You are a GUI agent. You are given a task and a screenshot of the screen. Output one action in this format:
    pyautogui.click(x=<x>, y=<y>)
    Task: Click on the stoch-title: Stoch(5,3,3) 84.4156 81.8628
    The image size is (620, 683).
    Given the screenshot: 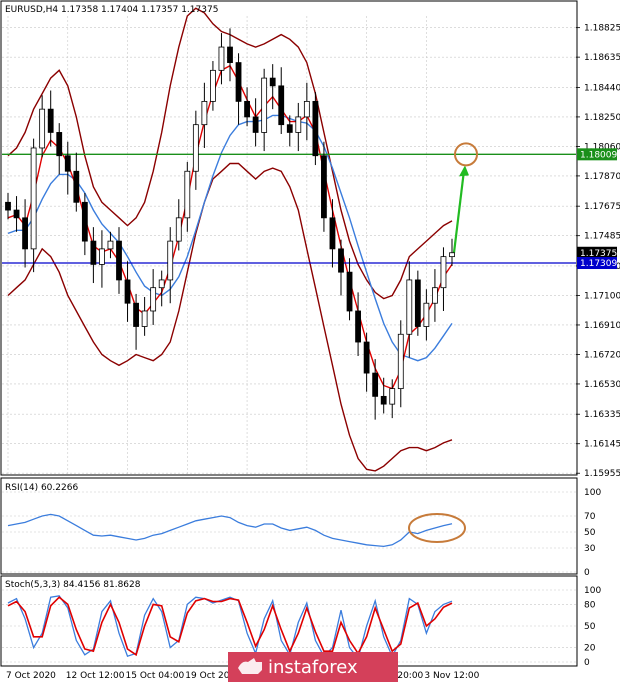 What is the action you would take?
    pyautogui.click(x=73, y=585)
    